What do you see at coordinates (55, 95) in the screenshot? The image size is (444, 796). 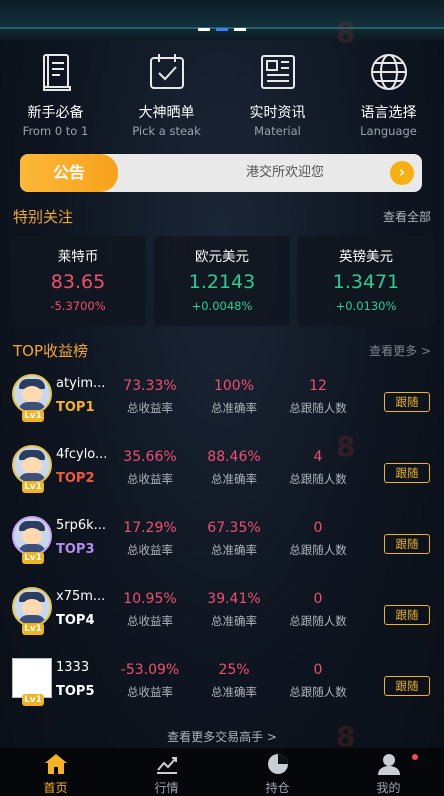 I see `nav-beginner: 新手必备 From 0 to 1` at bounding box center [55, 95].